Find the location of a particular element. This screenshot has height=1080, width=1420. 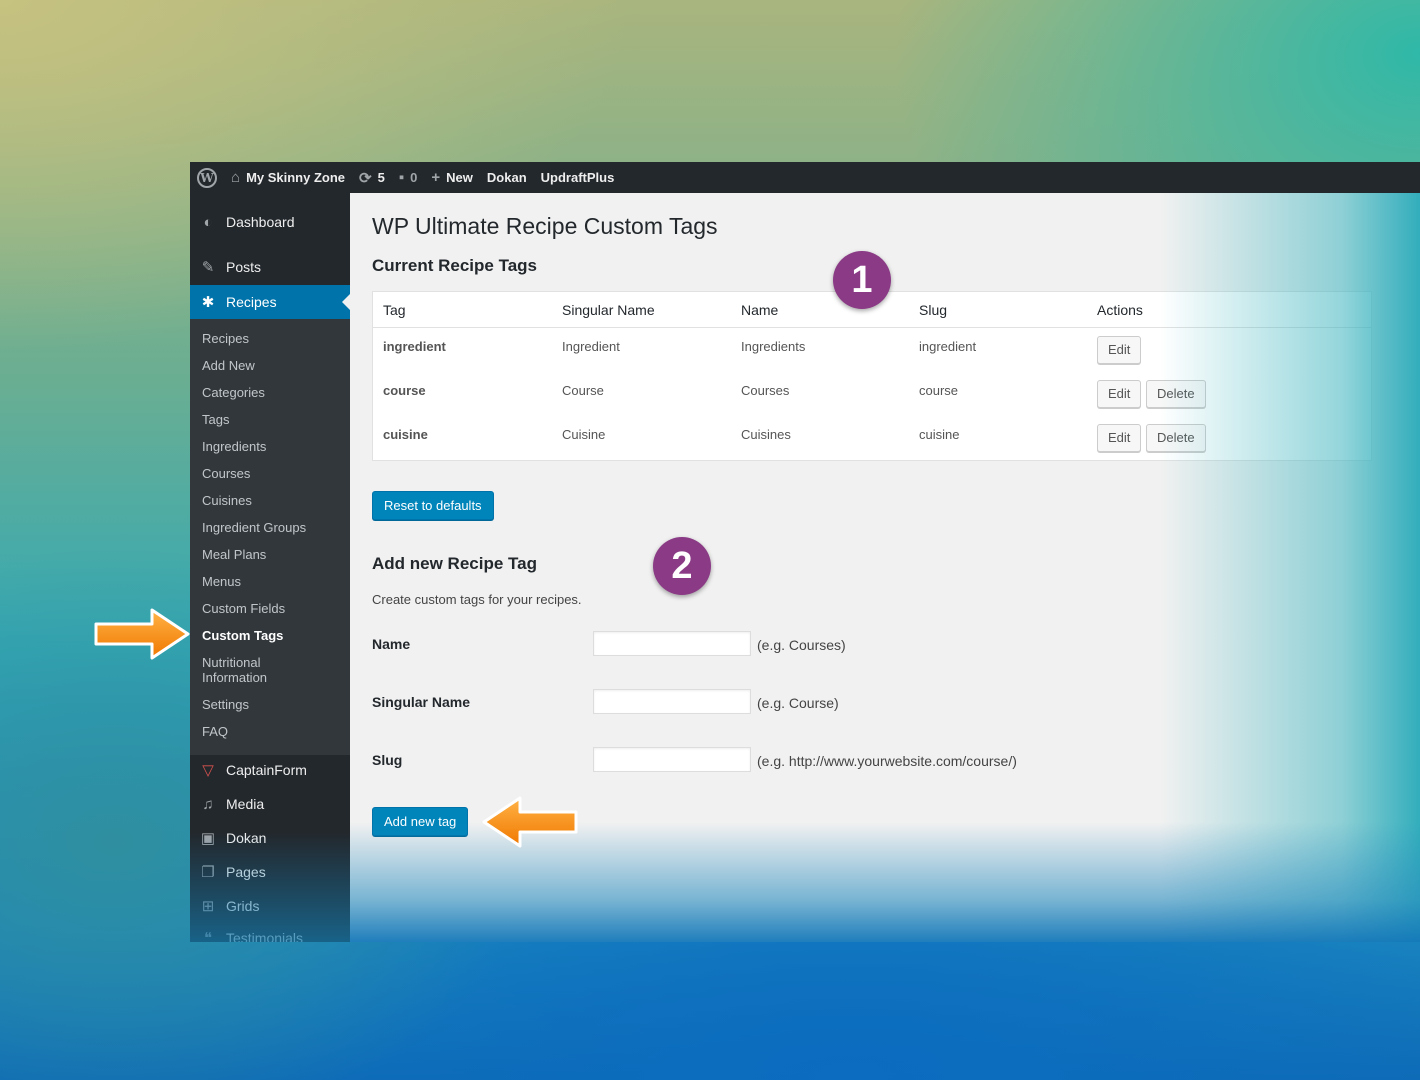

cell-singular: Ingredient is located at coordinates (591, 346).